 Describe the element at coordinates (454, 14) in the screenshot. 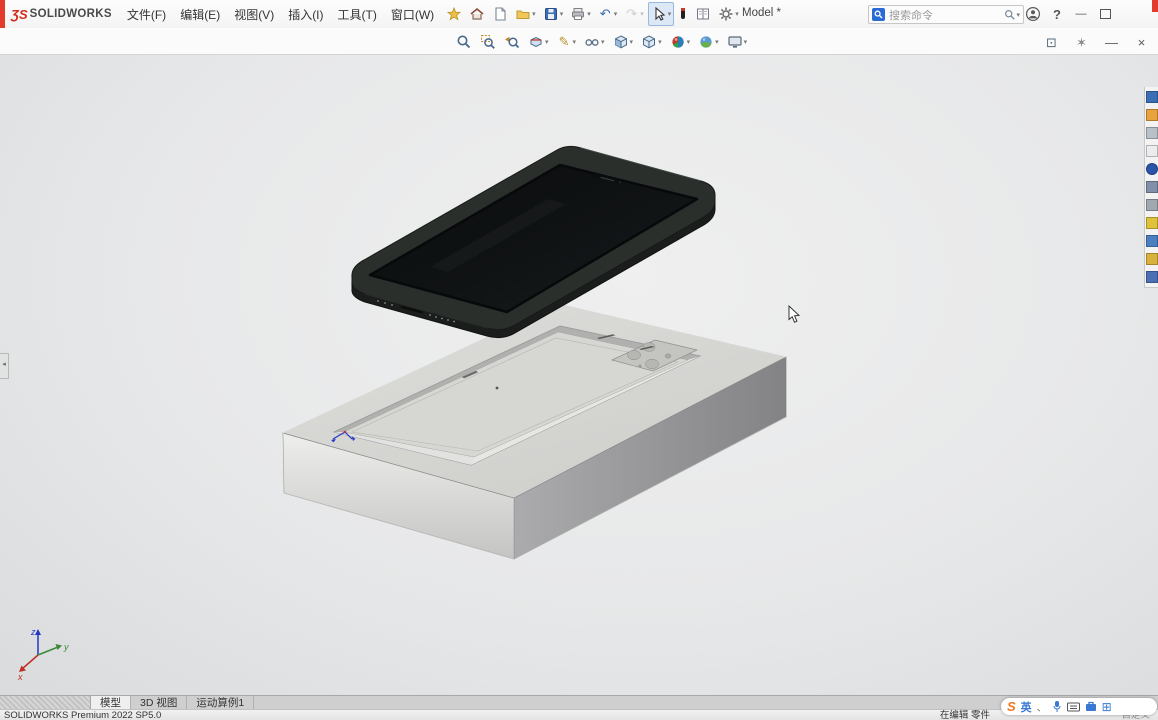

I see `pin-toolbar-icon` at that location.